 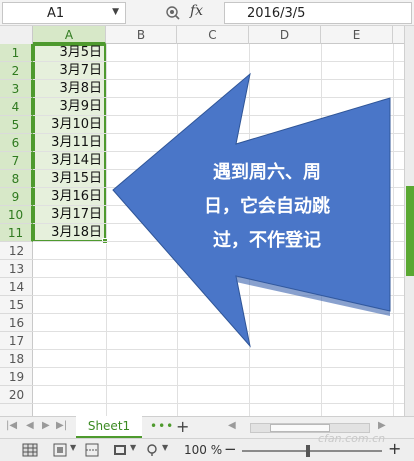 What do you see at coordinates (232, 425) in the screenshot?
I see `scroll-left-icon: ◀` at bounding box center [232, 425].